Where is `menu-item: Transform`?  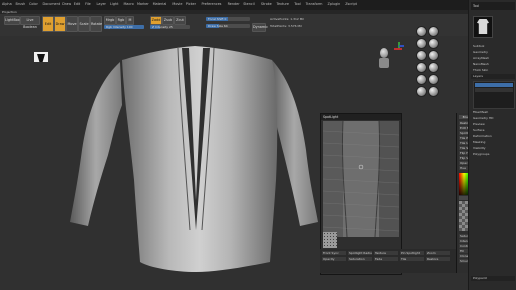 menu-item: Transform is located at coordinates (314, 4).